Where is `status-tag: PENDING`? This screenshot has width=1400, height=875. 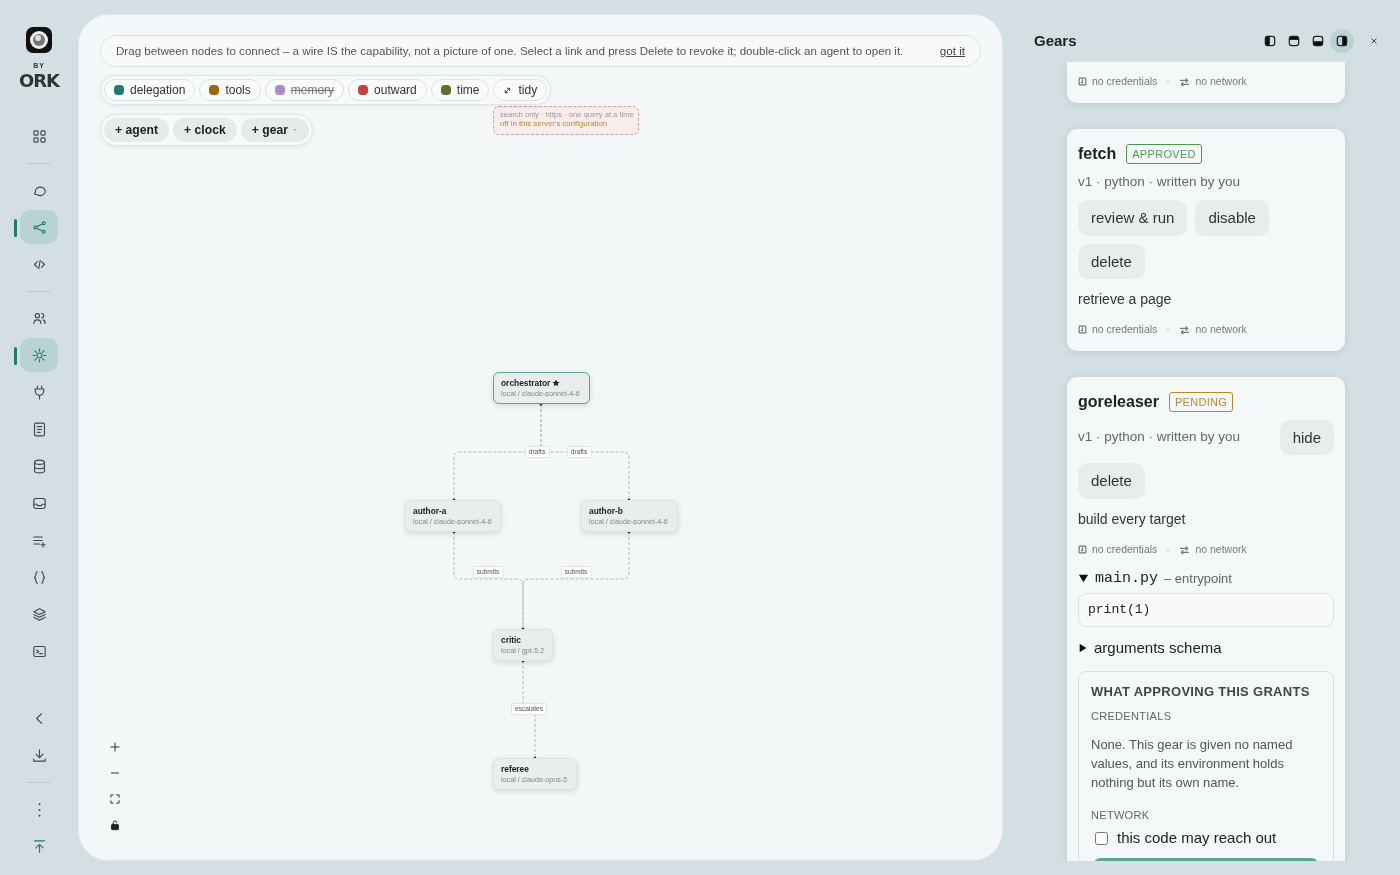
status-tag: PENDING is located at coordinates (1201, 401).